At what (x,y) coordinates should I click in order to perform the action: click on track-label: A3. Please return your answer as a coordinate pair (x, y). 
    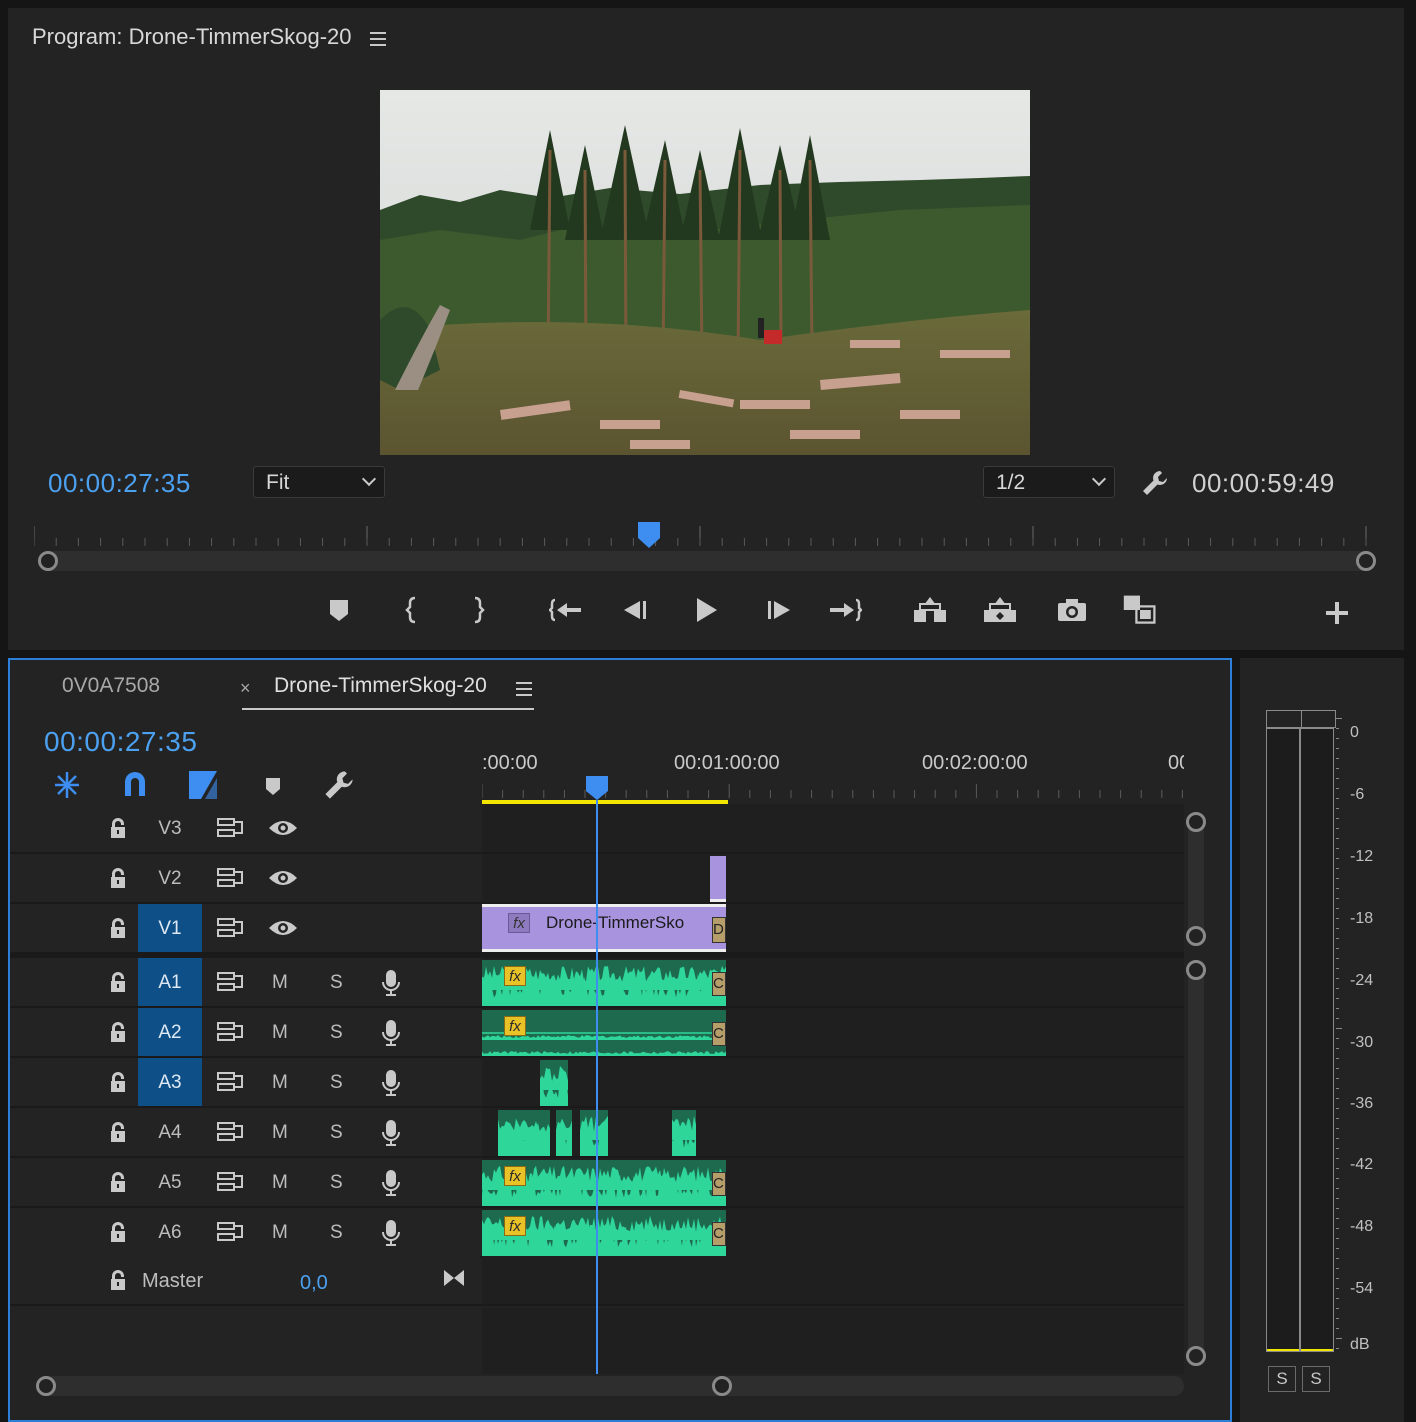
    Looking at the image, I should click on (170, 1082).